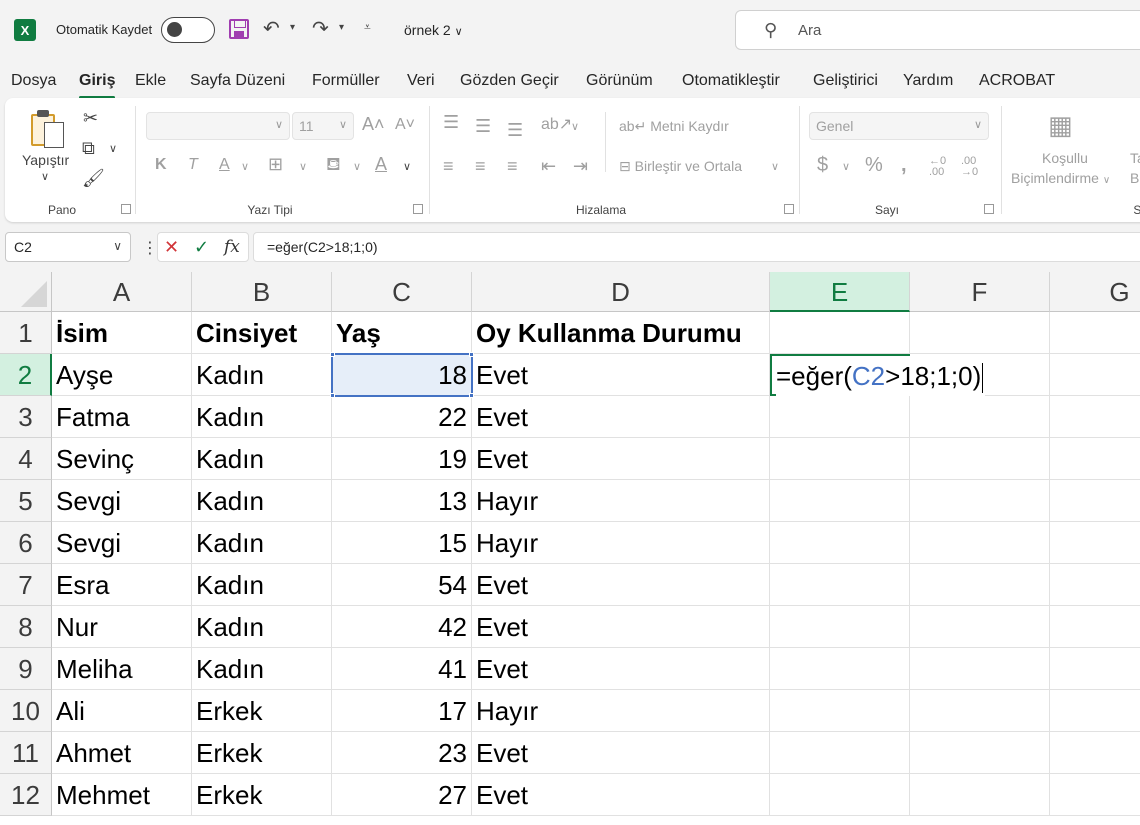 The image size is (1140, 825). Describe the element at coordinates (402, 711) in the screenshot. I see `cell-c10: 17` at that location.